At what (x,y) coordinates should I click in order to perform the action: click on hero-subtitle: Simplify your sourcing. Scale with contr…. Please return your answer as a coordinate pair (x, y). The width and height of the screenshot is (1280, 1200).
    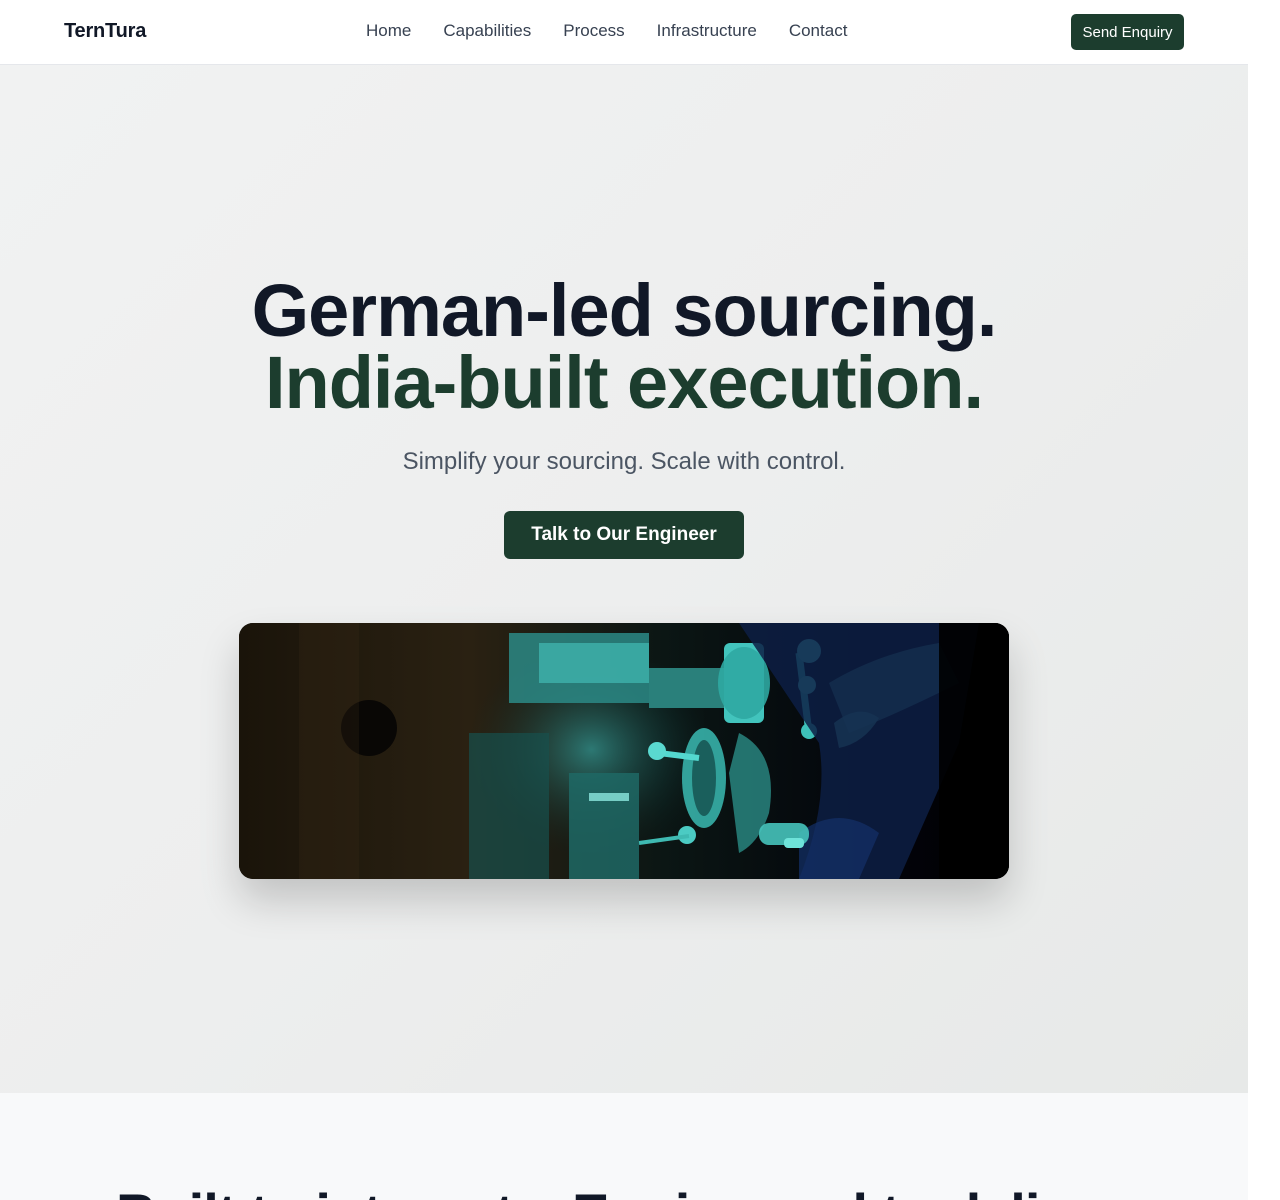
    Looking at the image, I should click on (624, 461).